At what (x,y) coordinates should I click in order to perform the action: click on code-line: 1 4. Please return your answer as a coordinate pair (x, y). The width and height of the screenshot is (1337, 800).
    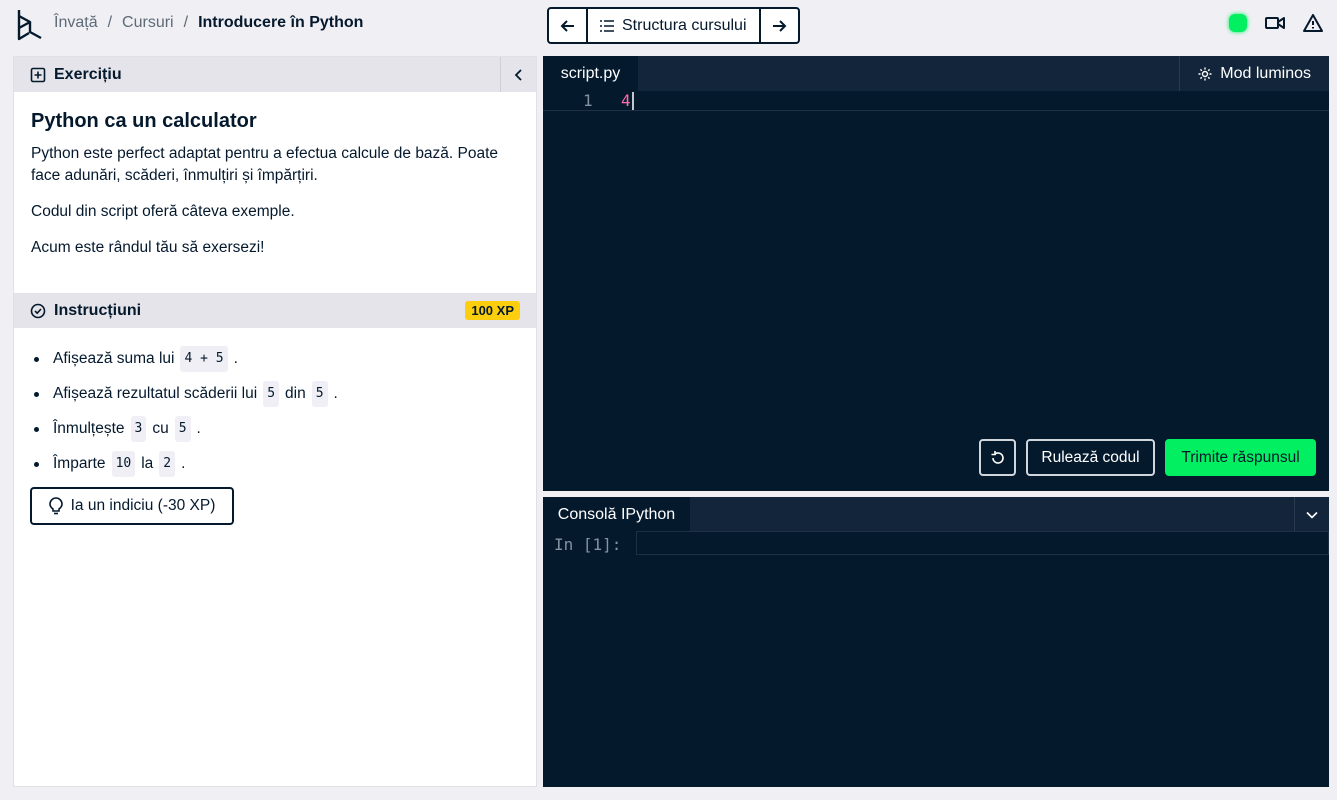
    Looking at the image, I should click on (936, 101).